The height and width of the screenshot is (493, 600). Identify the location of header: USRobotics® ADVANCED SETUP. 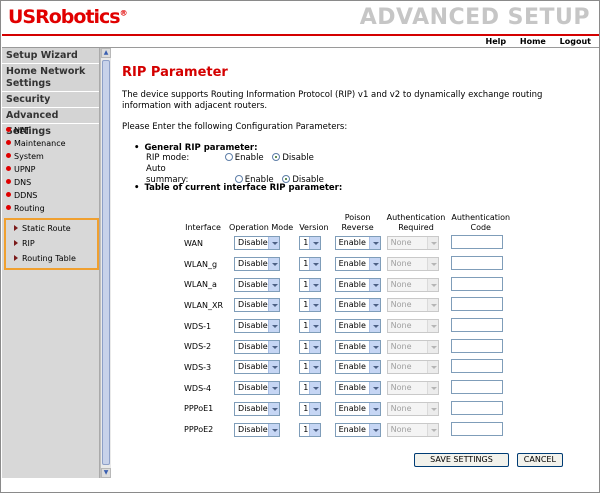
(300, 18).